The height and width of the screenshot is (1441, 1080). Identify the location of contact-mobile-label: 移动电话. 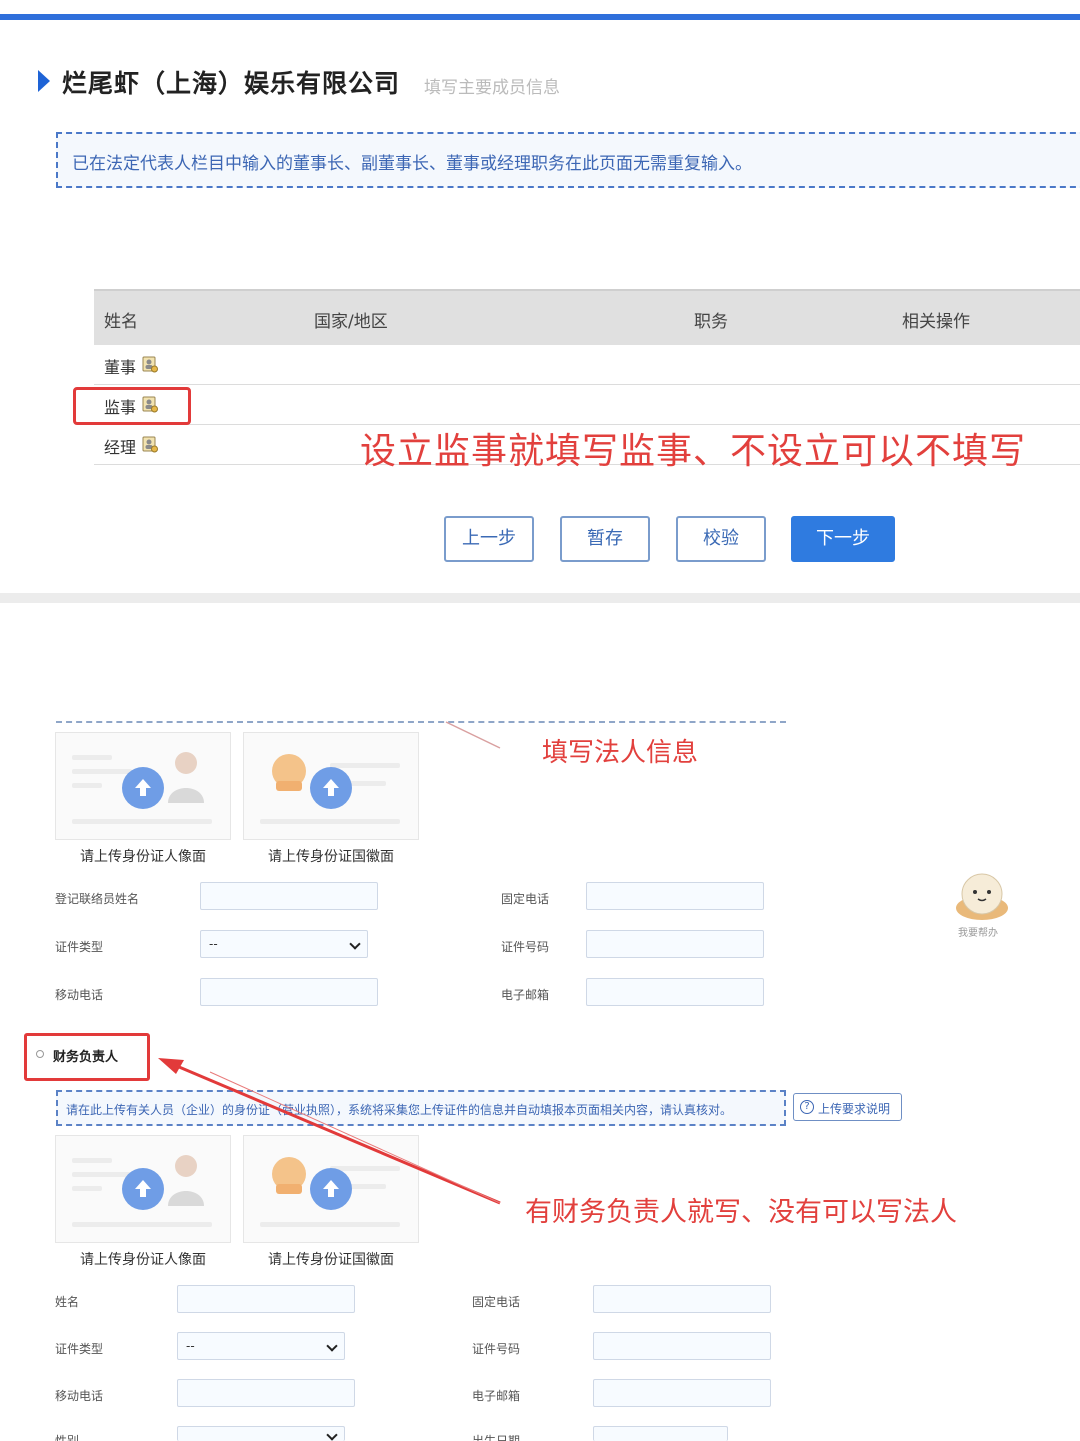
(79, 995).